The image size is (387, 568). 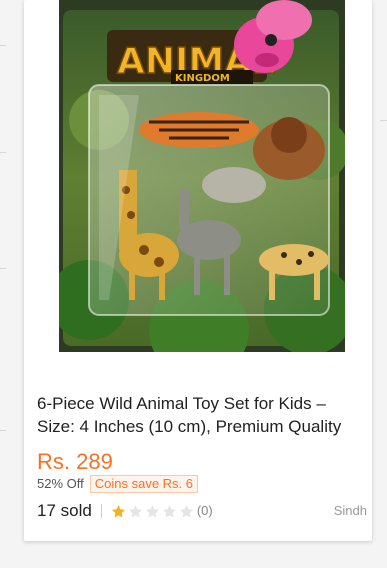 I want to click on coins-badge: Coins save Rs. 6, so click(x=143, y=484).